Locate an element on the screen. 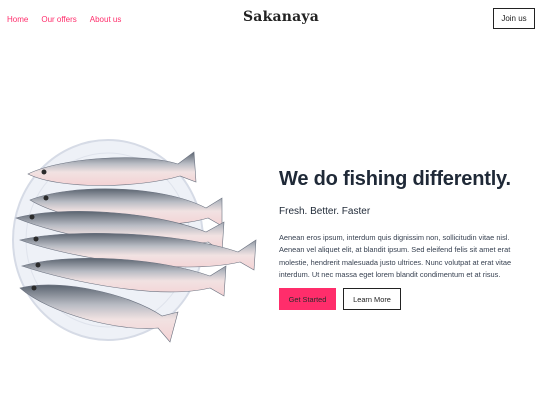  top-nav: Home Our offers About us is located at coordinates (64, 19).